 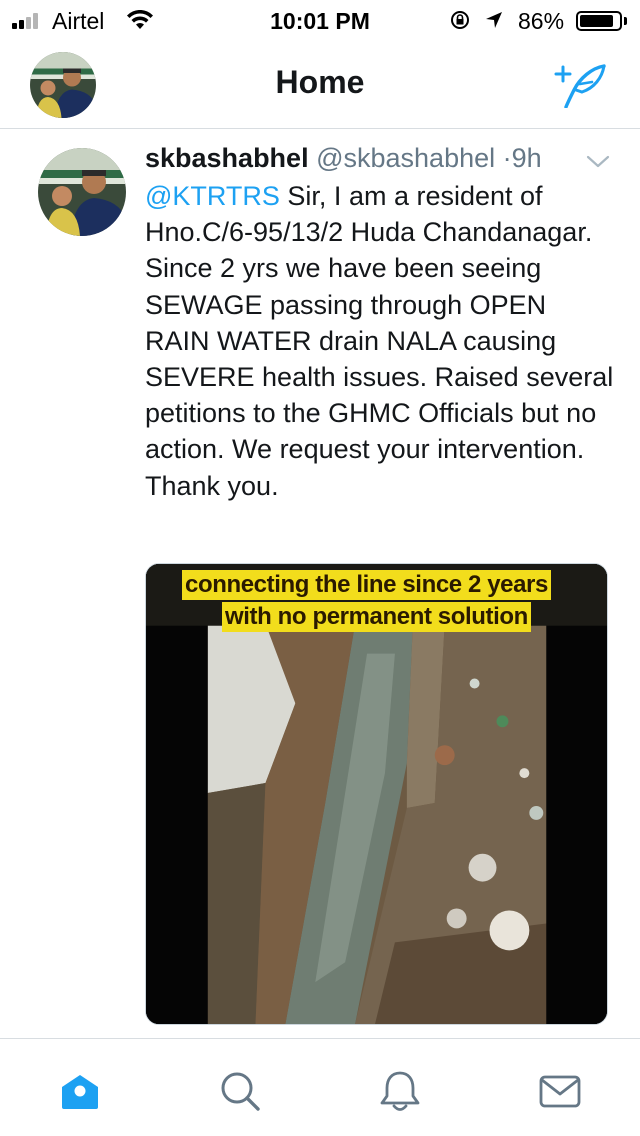 I want to click on navigation-bar: Home, so click(x=320, y=84).